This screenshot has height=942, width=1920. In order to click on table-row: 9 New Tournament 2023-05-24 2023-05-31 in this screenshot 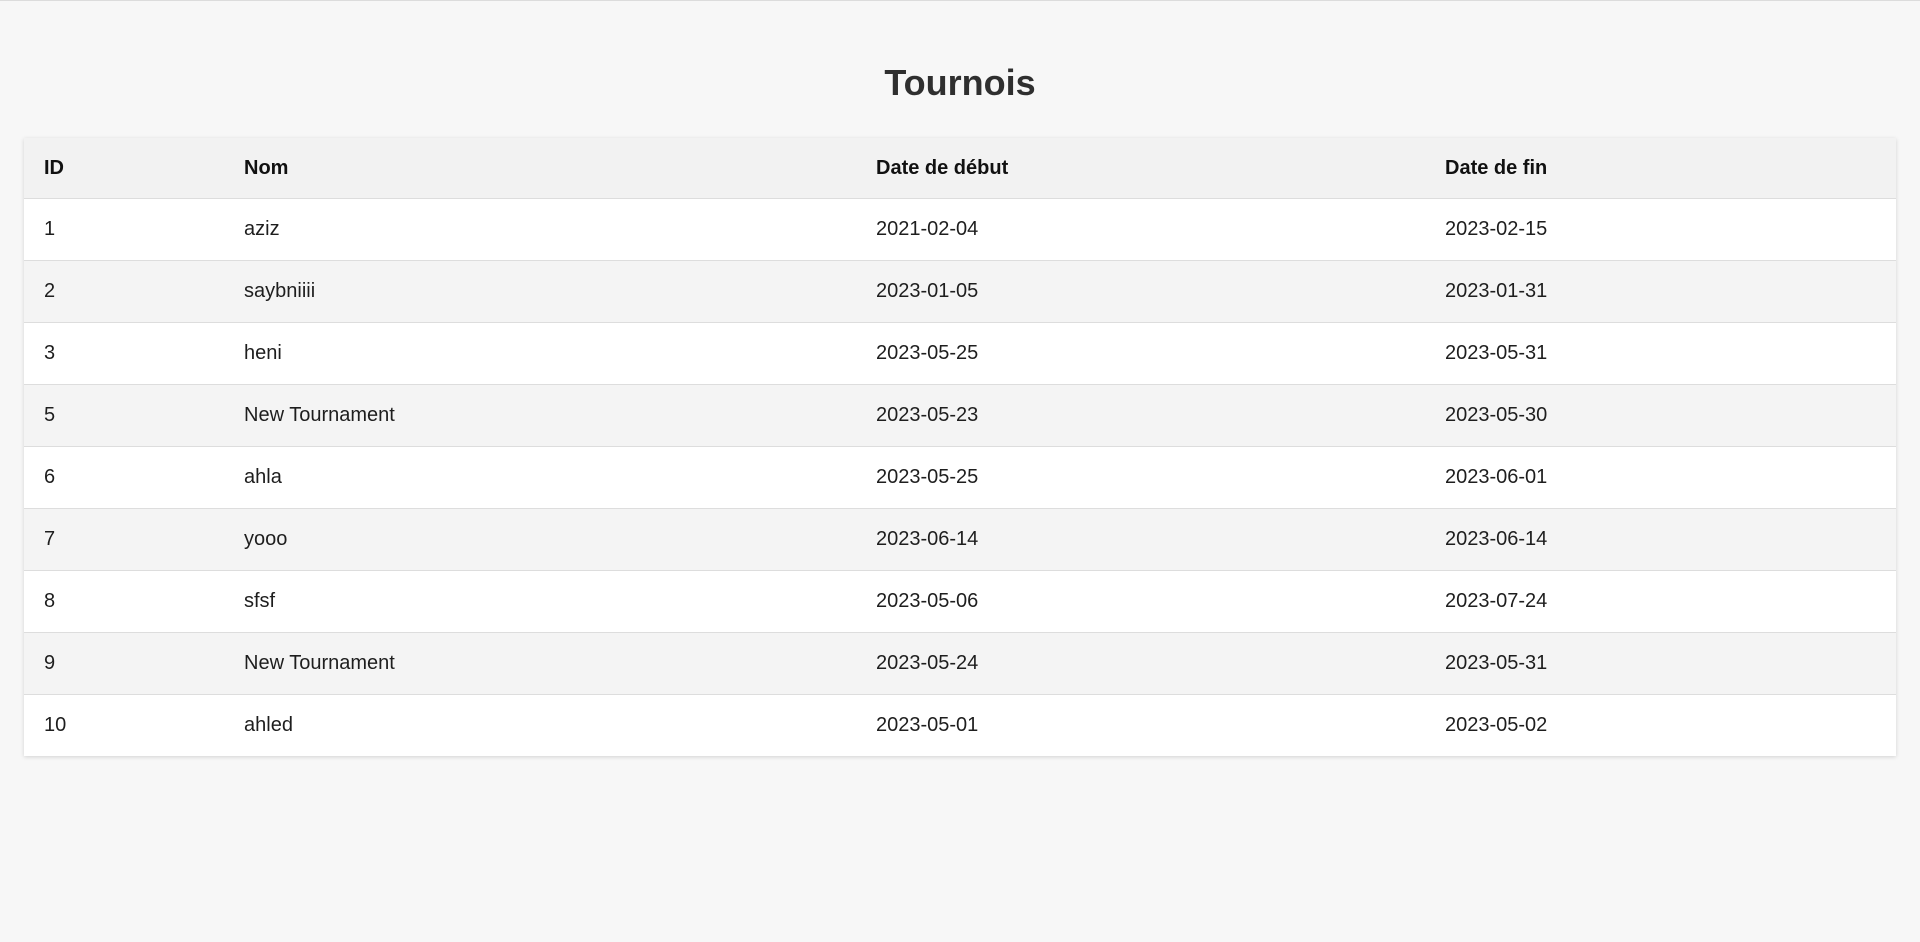, I will do `click(960, 663)`.